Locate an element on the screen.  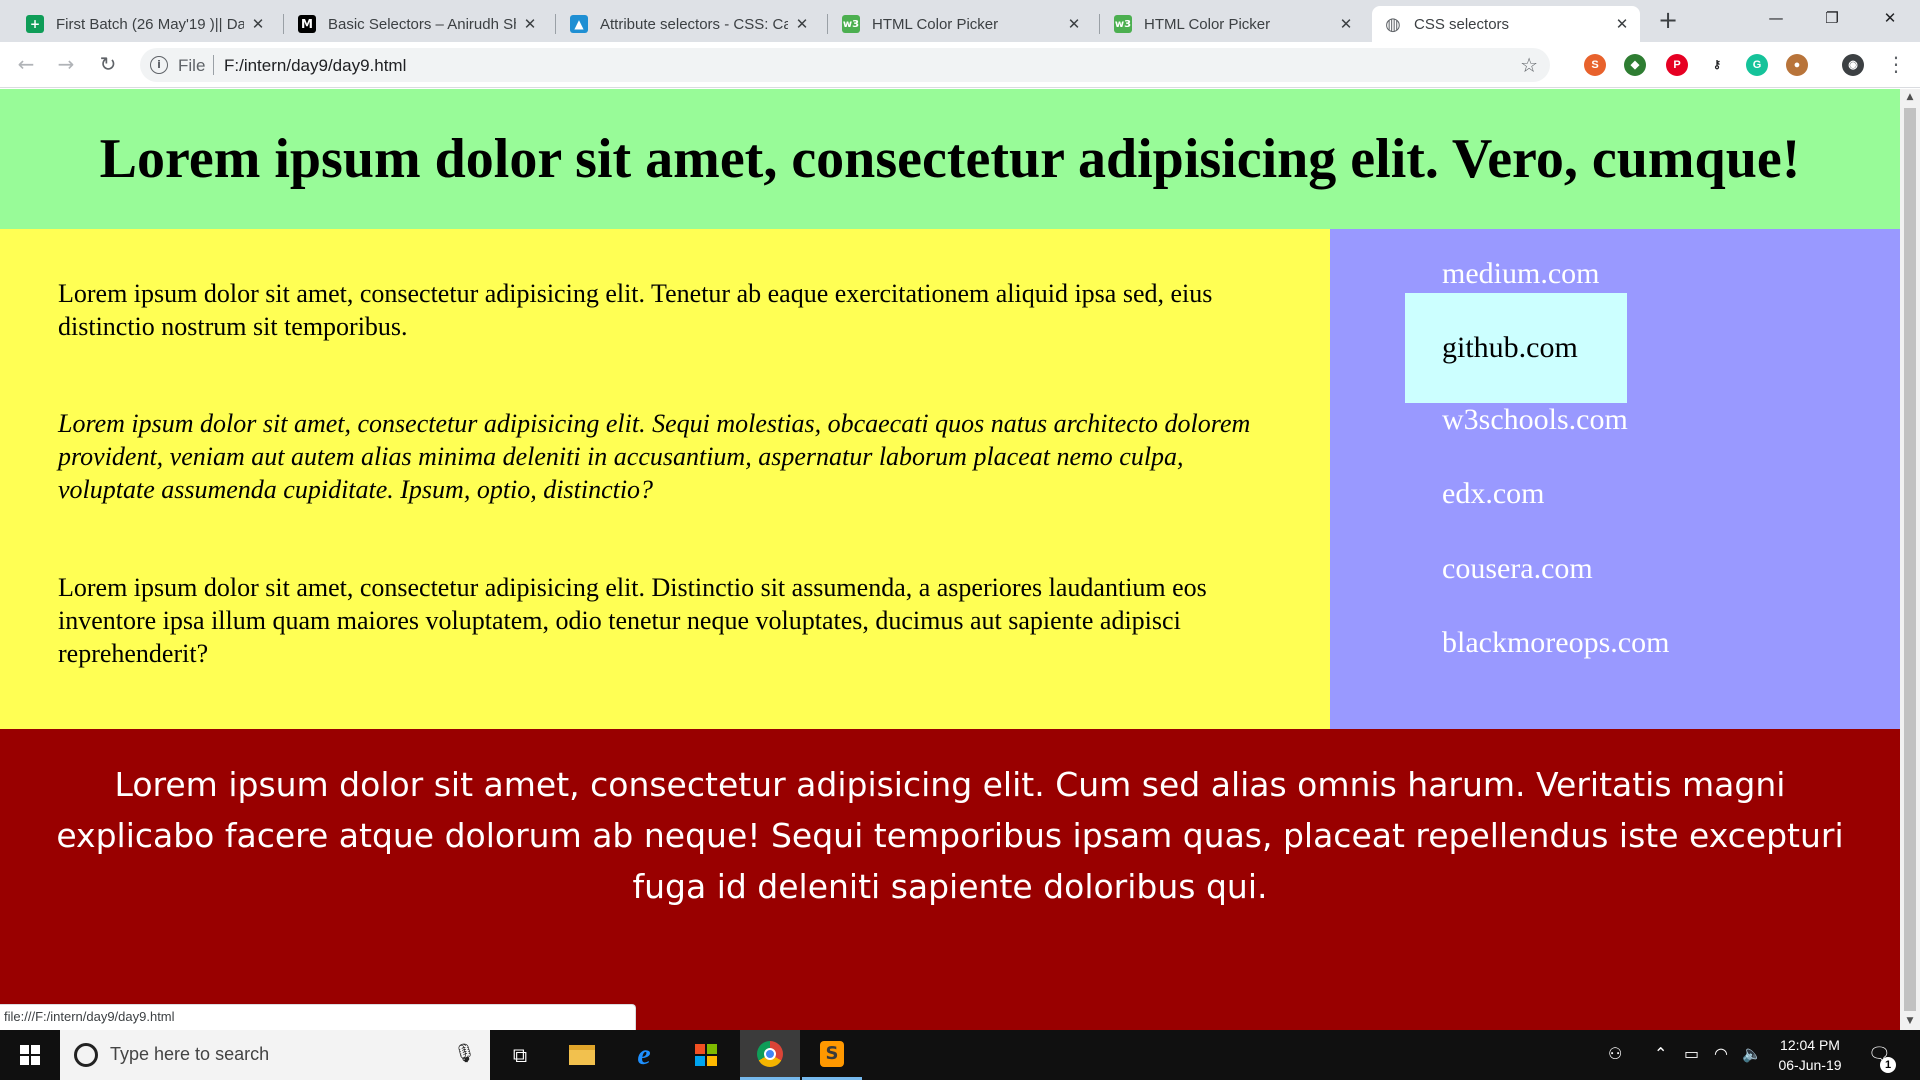
new-tab-button: + is located at coordinates (1668, 20).